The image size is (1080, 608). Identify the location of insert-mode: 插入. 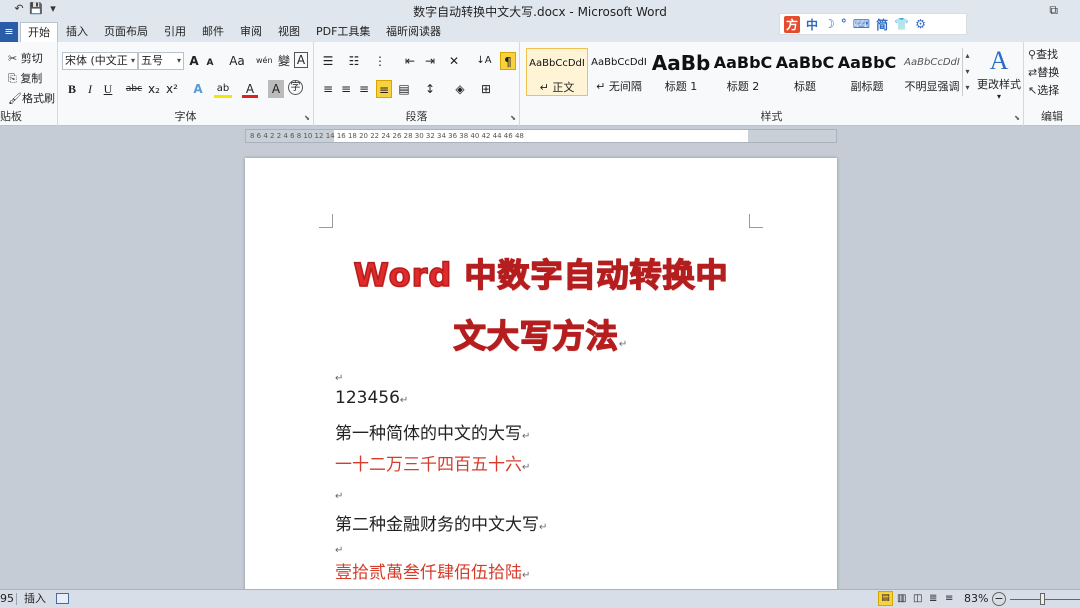
(35, 599).